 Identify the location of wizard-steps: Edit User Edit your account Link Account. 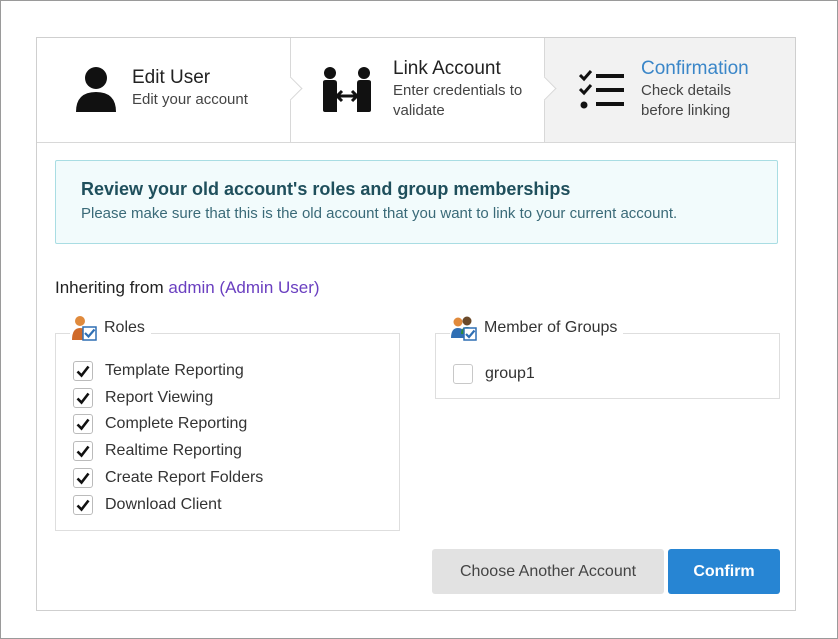
(416, 90).